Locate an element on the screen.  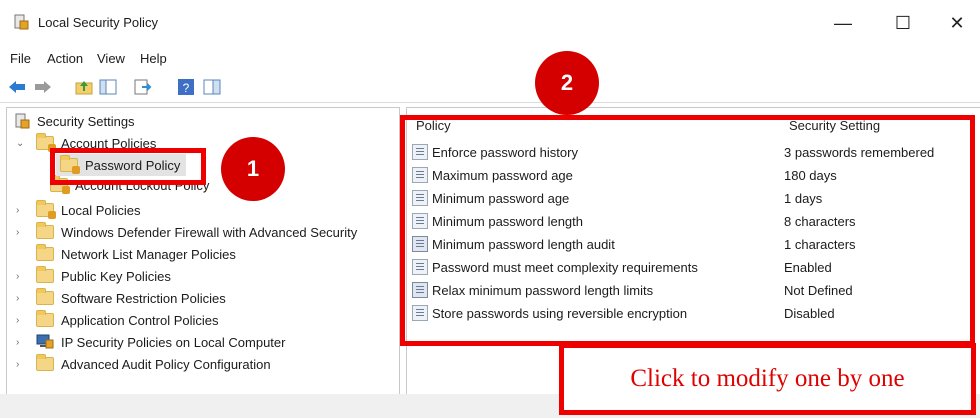
help-icon: ? is located at coordinates (186, 87).